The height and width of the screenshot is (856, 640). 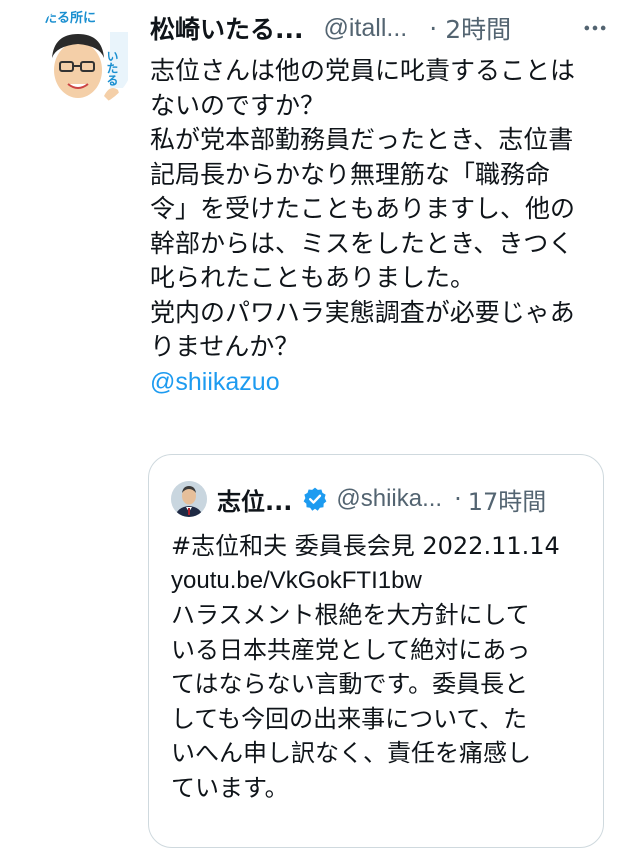 I want to click on quoted-tweet-header: 志位... @shiika... · 17時間, so click(x=407, y=499).